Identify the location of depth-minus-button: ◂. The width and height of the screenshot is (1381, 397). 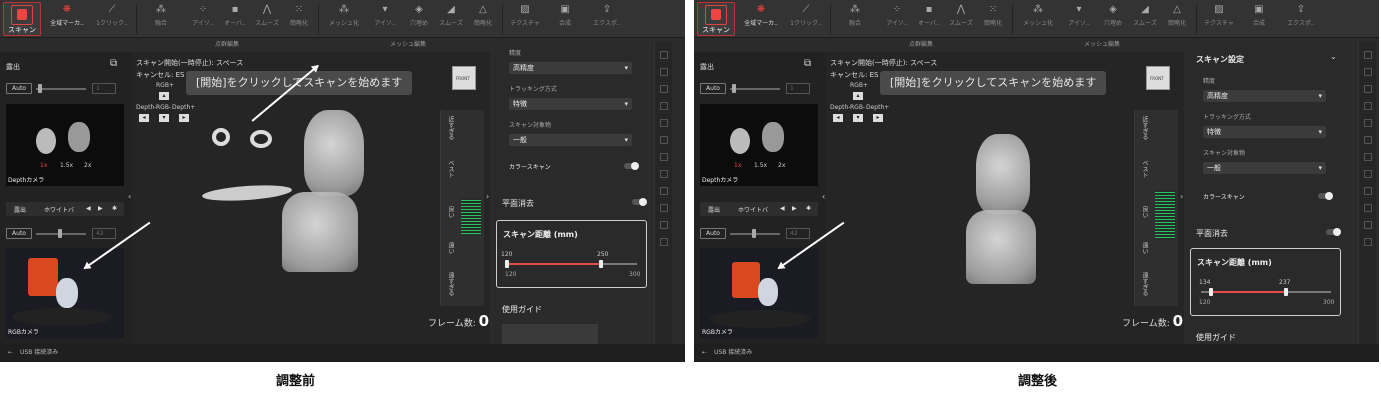
(144, 118).